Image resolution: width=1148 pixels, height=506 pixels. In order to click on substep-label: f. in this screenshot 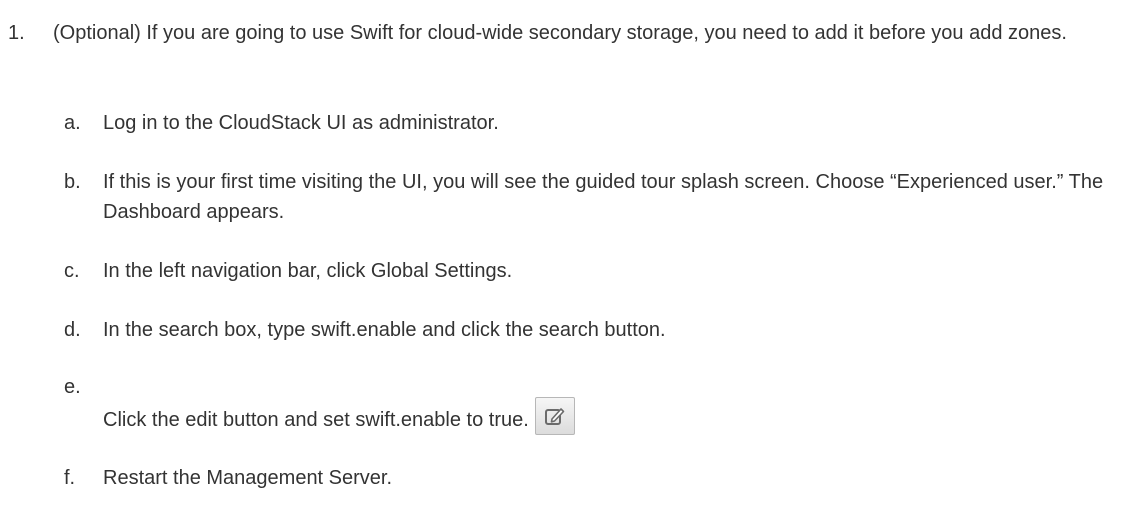, I will do `click(70, 478)`.